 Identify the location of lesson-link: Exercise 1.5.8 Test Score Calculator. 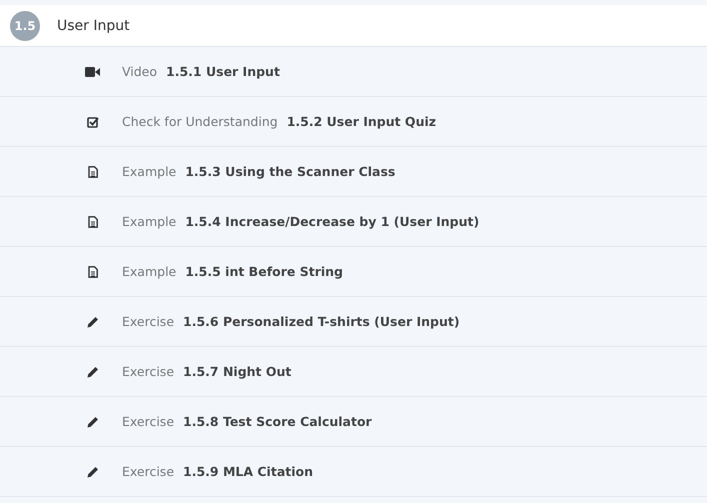
(247, 421).